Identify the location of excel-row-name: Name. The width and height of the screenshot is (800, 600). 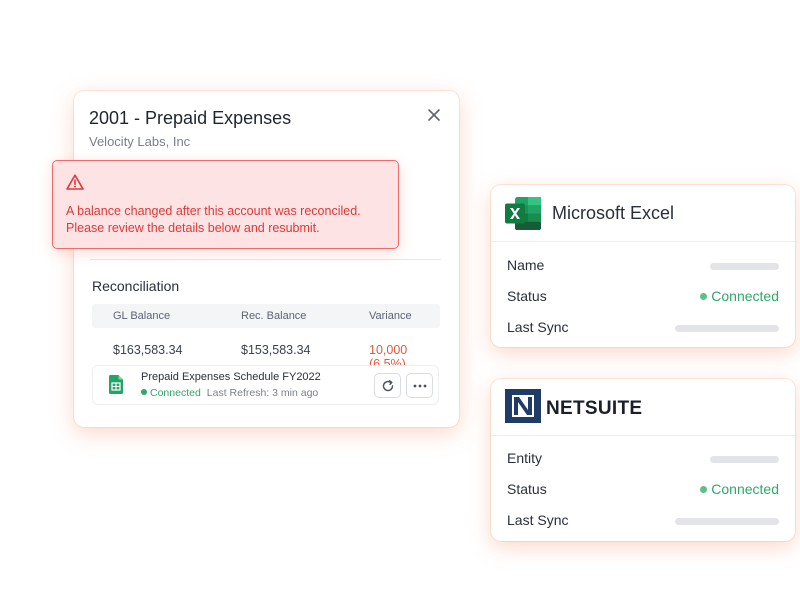
(643, 265).